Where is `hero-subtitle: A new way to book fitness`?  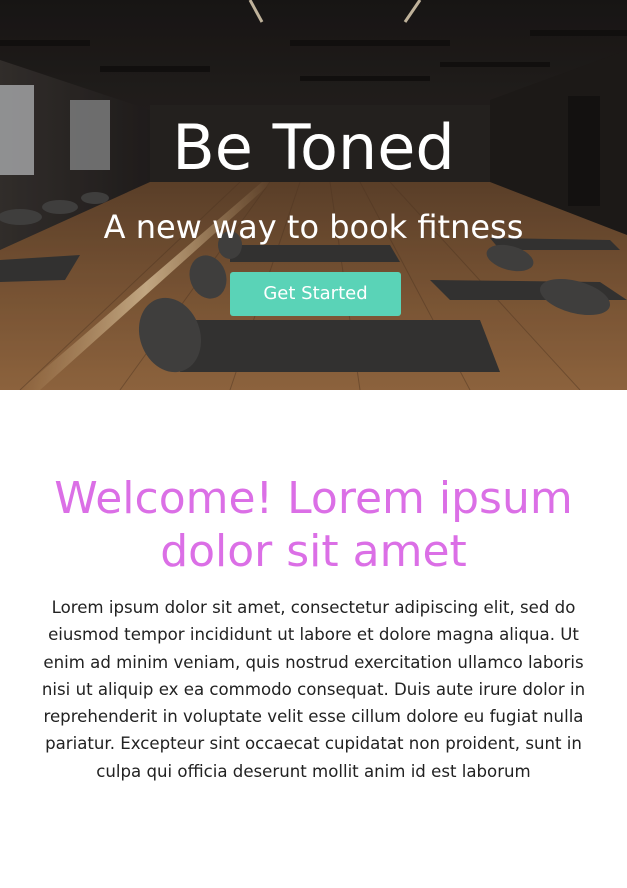
hero-subtitle: A new way to book fitness is located at coordinates (313, 227).